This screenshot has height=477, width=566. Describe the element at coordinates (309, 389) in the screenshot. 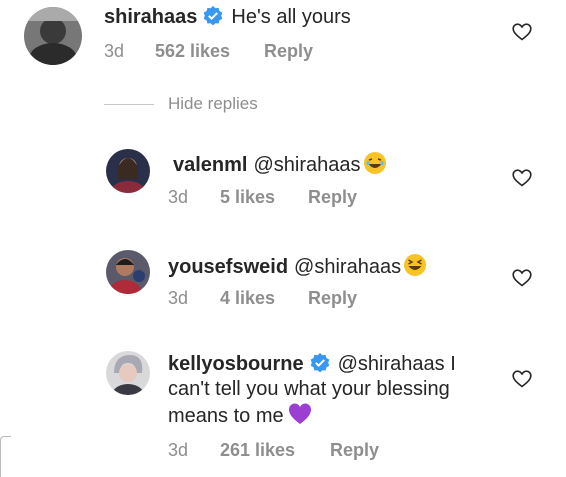

I see `reply-text-line: can't tell you what your blessing` at that location.